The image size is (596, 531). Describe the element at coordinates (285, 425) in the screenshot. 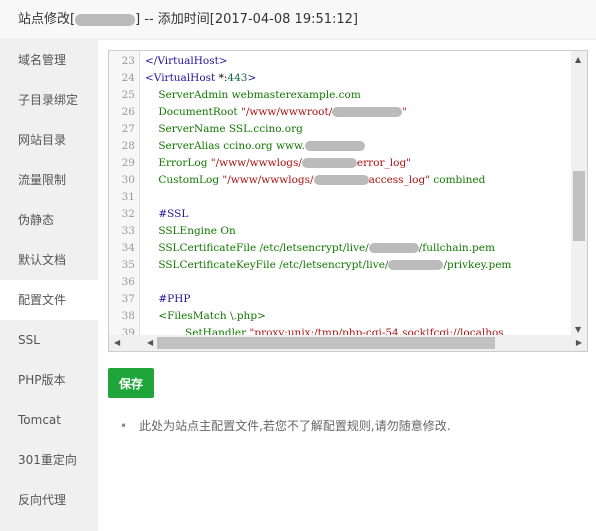

I see `config-note: 此处为站点主配置文件,若您不了解配置规则,请勿随意修改.` at that location.